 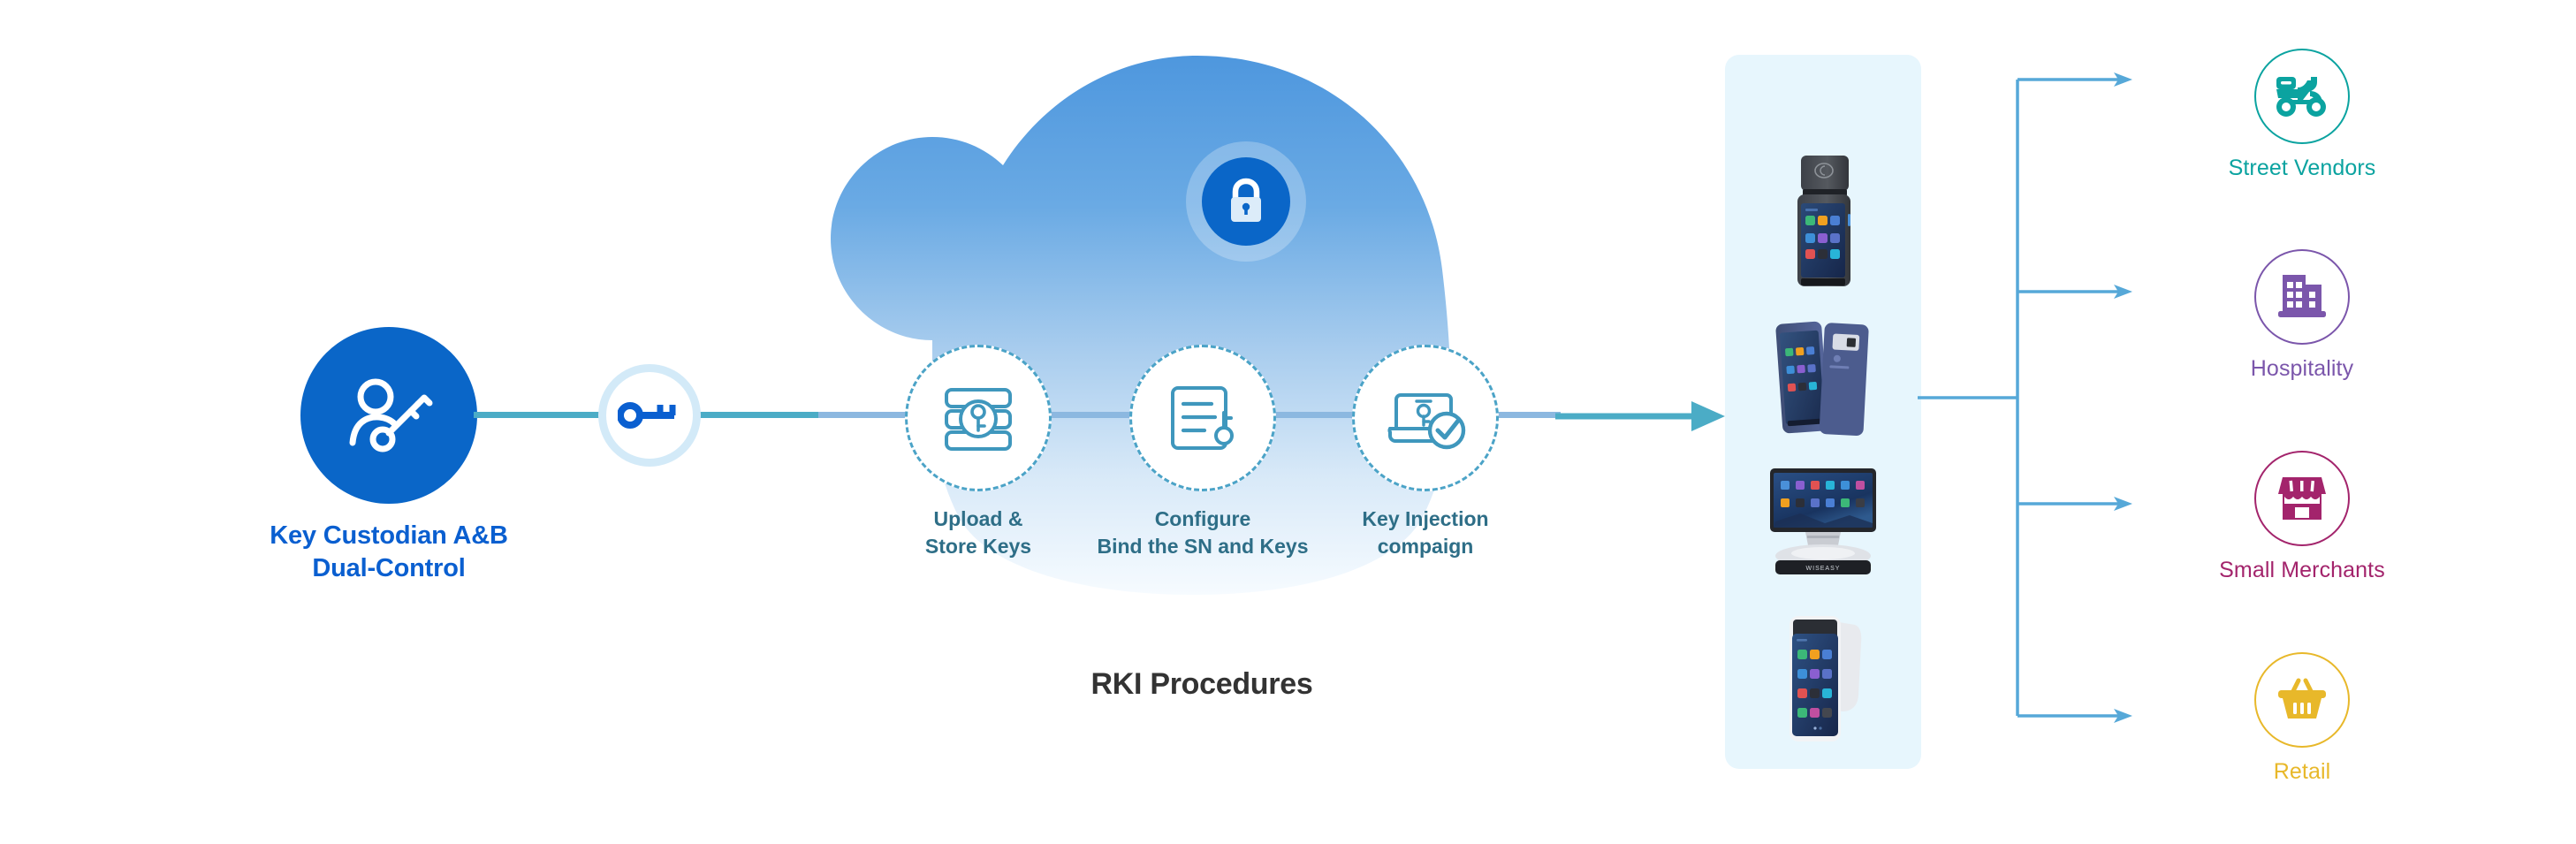 I want to click on device-panel: WISEASY, so click(x=1823, y=412).